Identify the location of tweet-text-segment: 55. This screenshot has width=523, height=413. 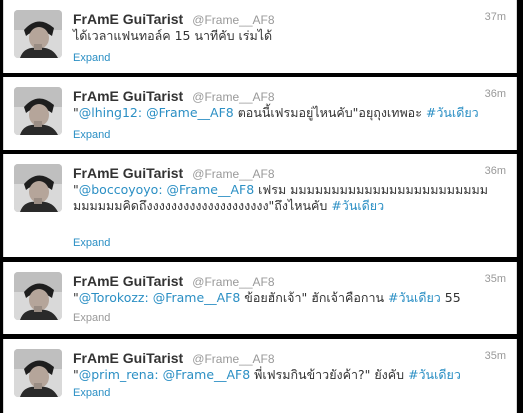
(450, 297).